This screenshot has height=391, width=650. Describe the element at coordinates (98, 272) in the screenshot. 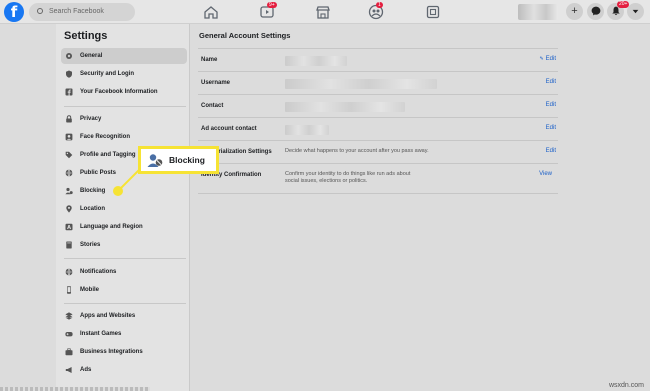

I see `sidebar-item-label: Notifications` at that location.